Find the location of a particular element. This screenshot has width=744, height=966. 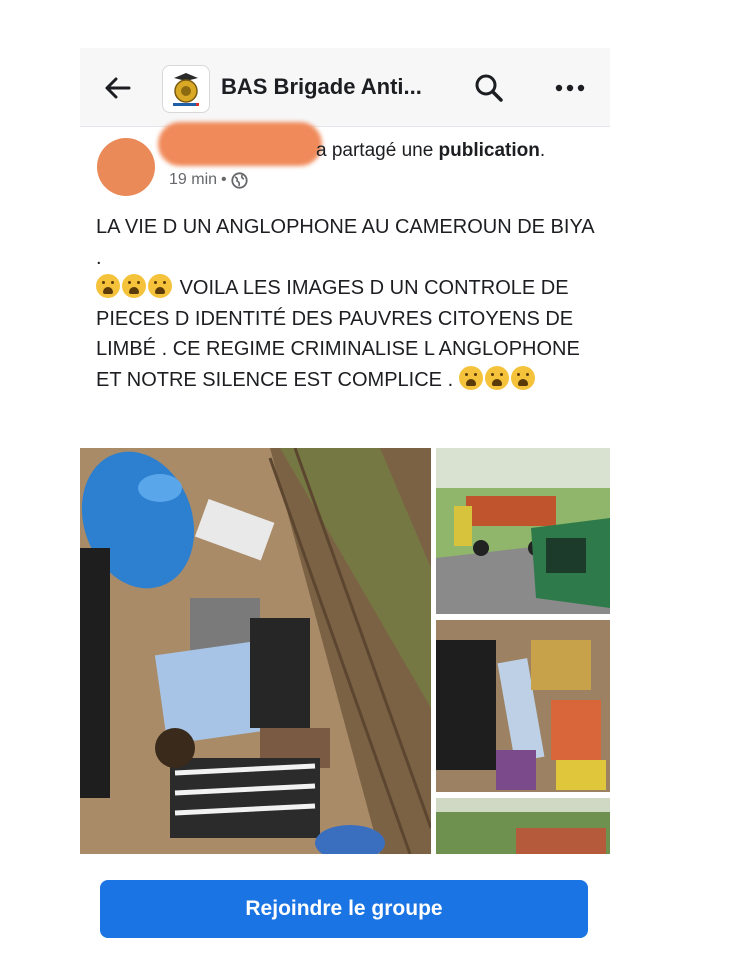

brigade-emblem-icon is located at coordinates (186, 89).